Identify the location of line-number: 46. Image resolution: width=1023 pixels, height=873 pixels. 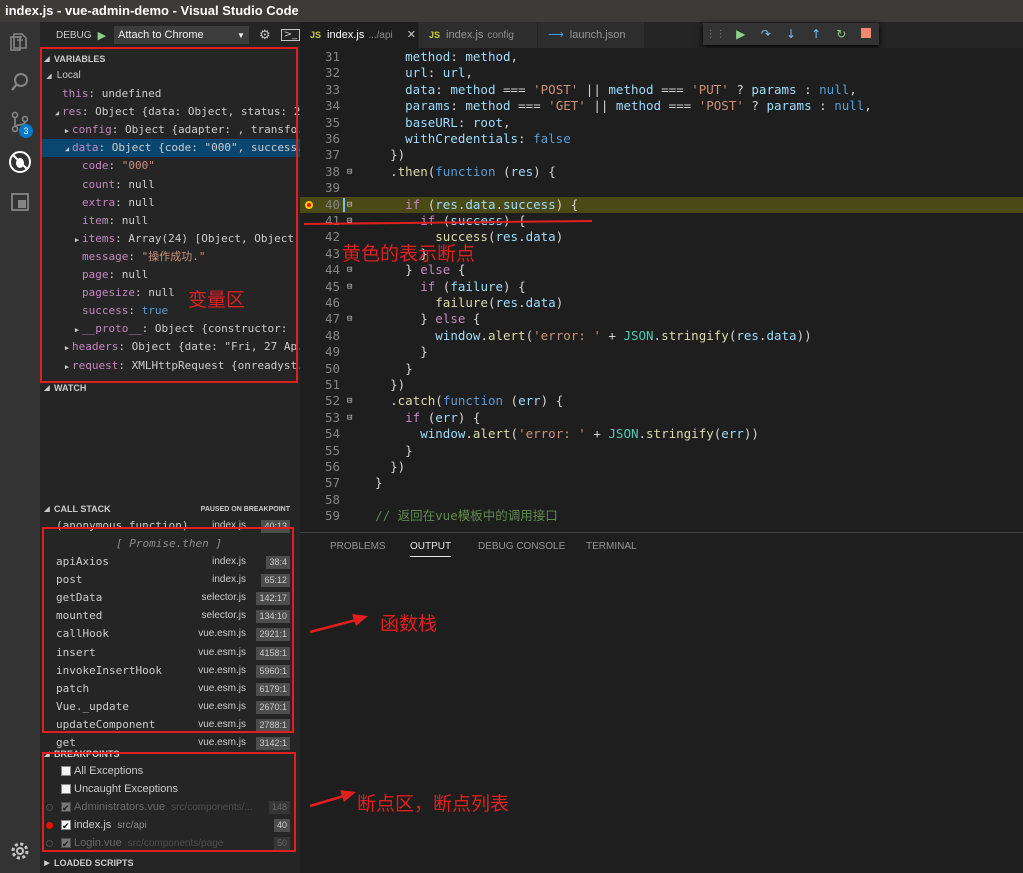
(320, 303).